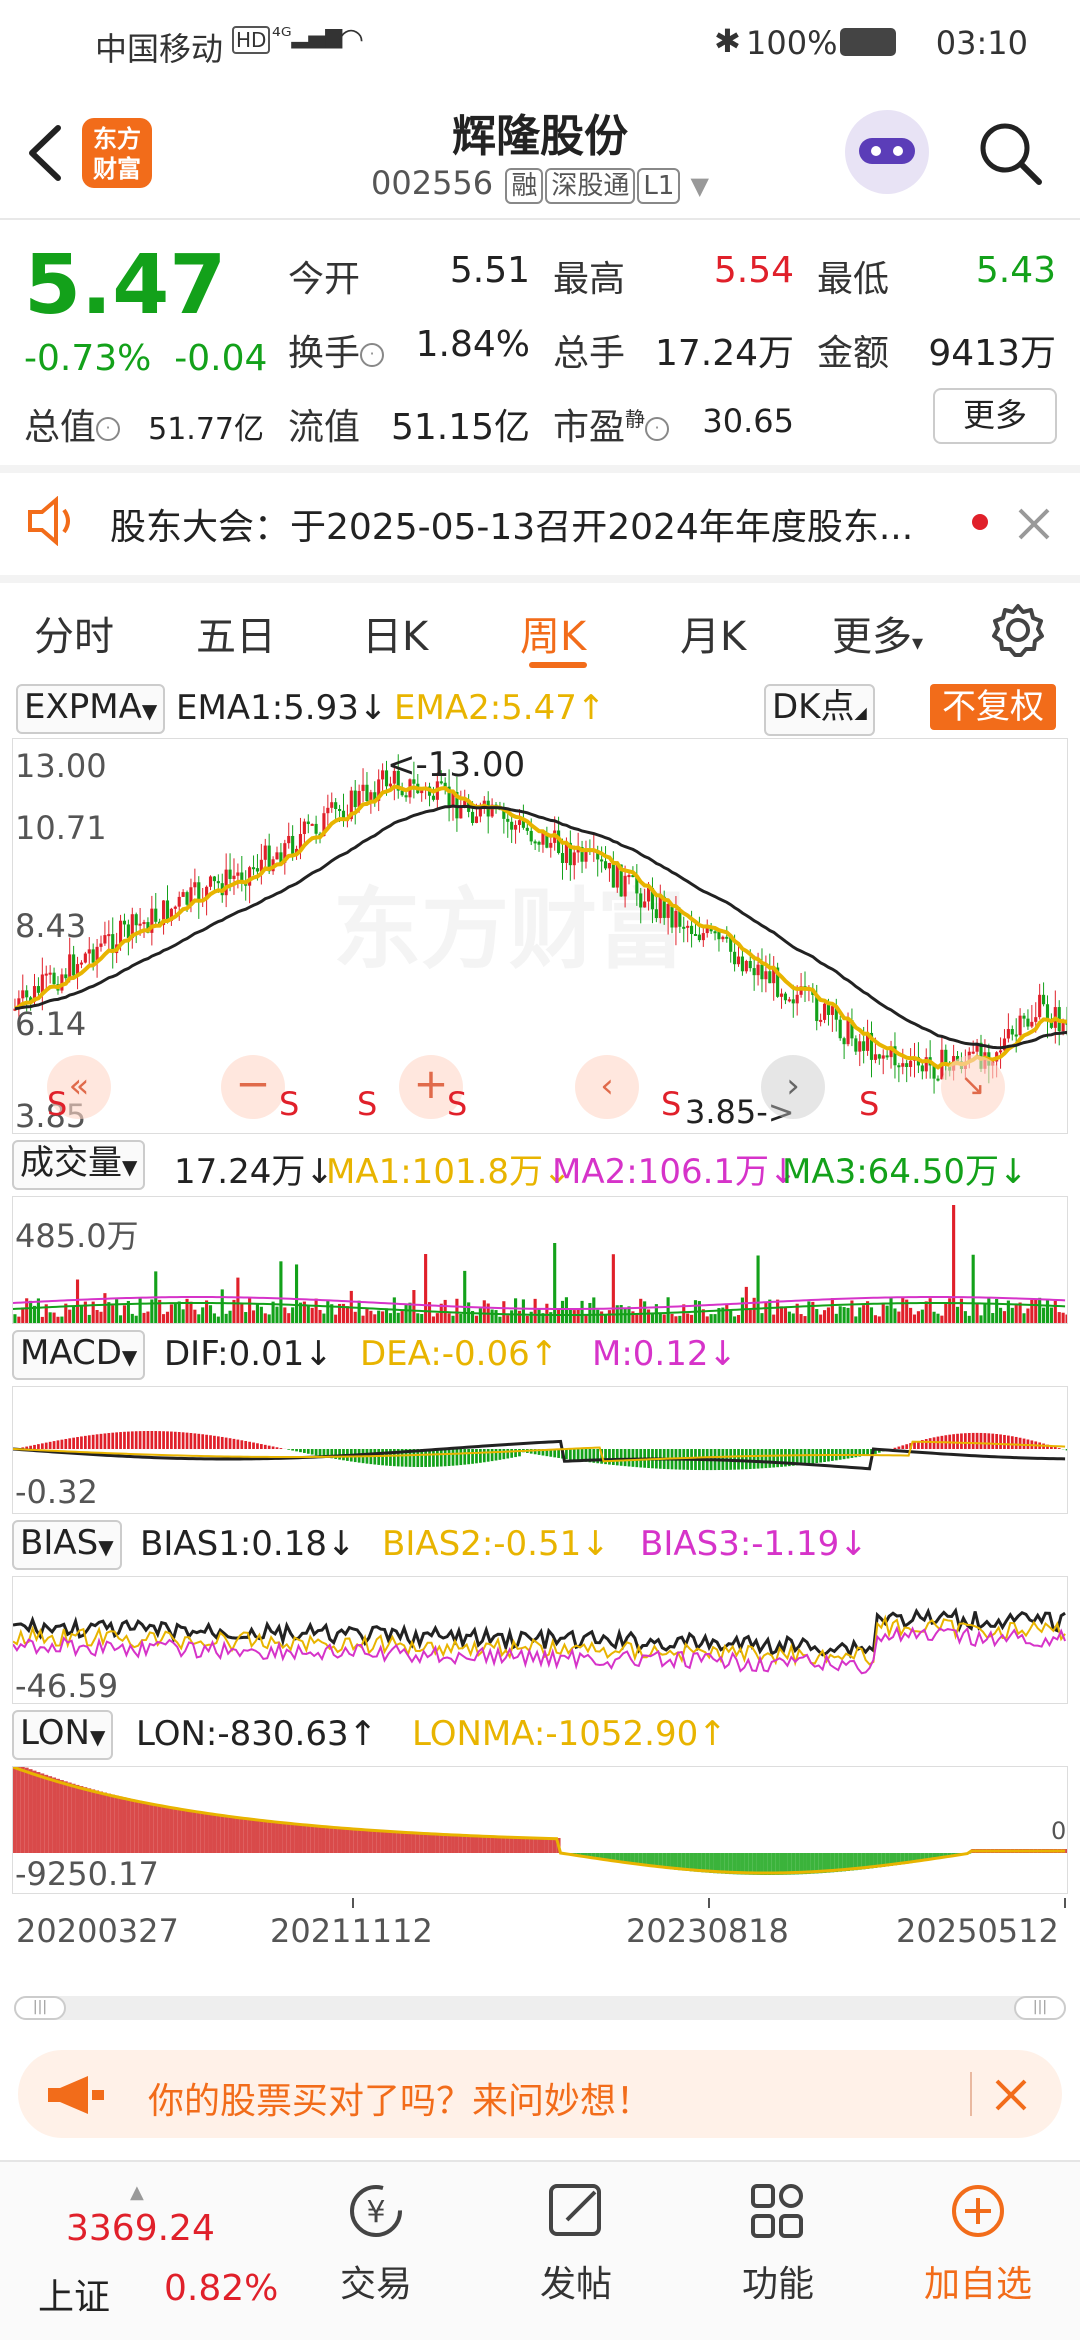  I want to click on tab-daily-k: 日K, so click(395, 633).